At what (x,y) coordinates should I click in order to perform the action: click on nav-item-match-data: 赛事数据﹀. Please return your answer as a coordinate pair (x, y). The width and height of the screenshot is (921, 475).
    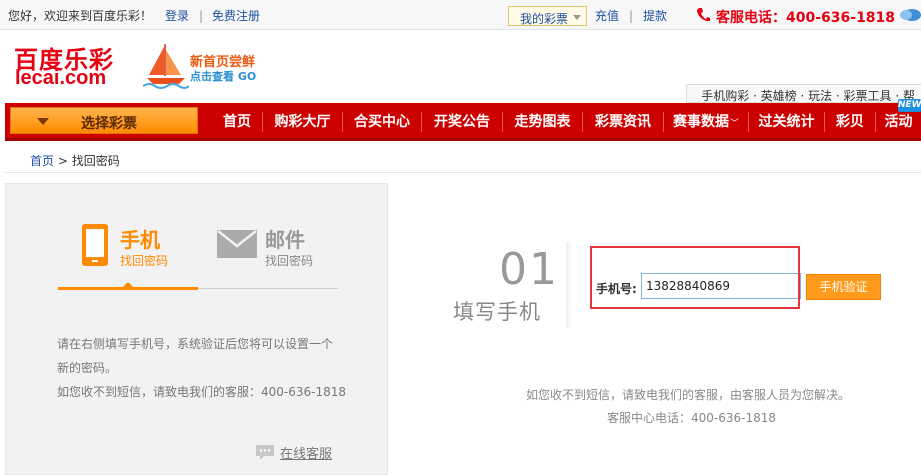
    Looking at the image, I should click on (706, 122).